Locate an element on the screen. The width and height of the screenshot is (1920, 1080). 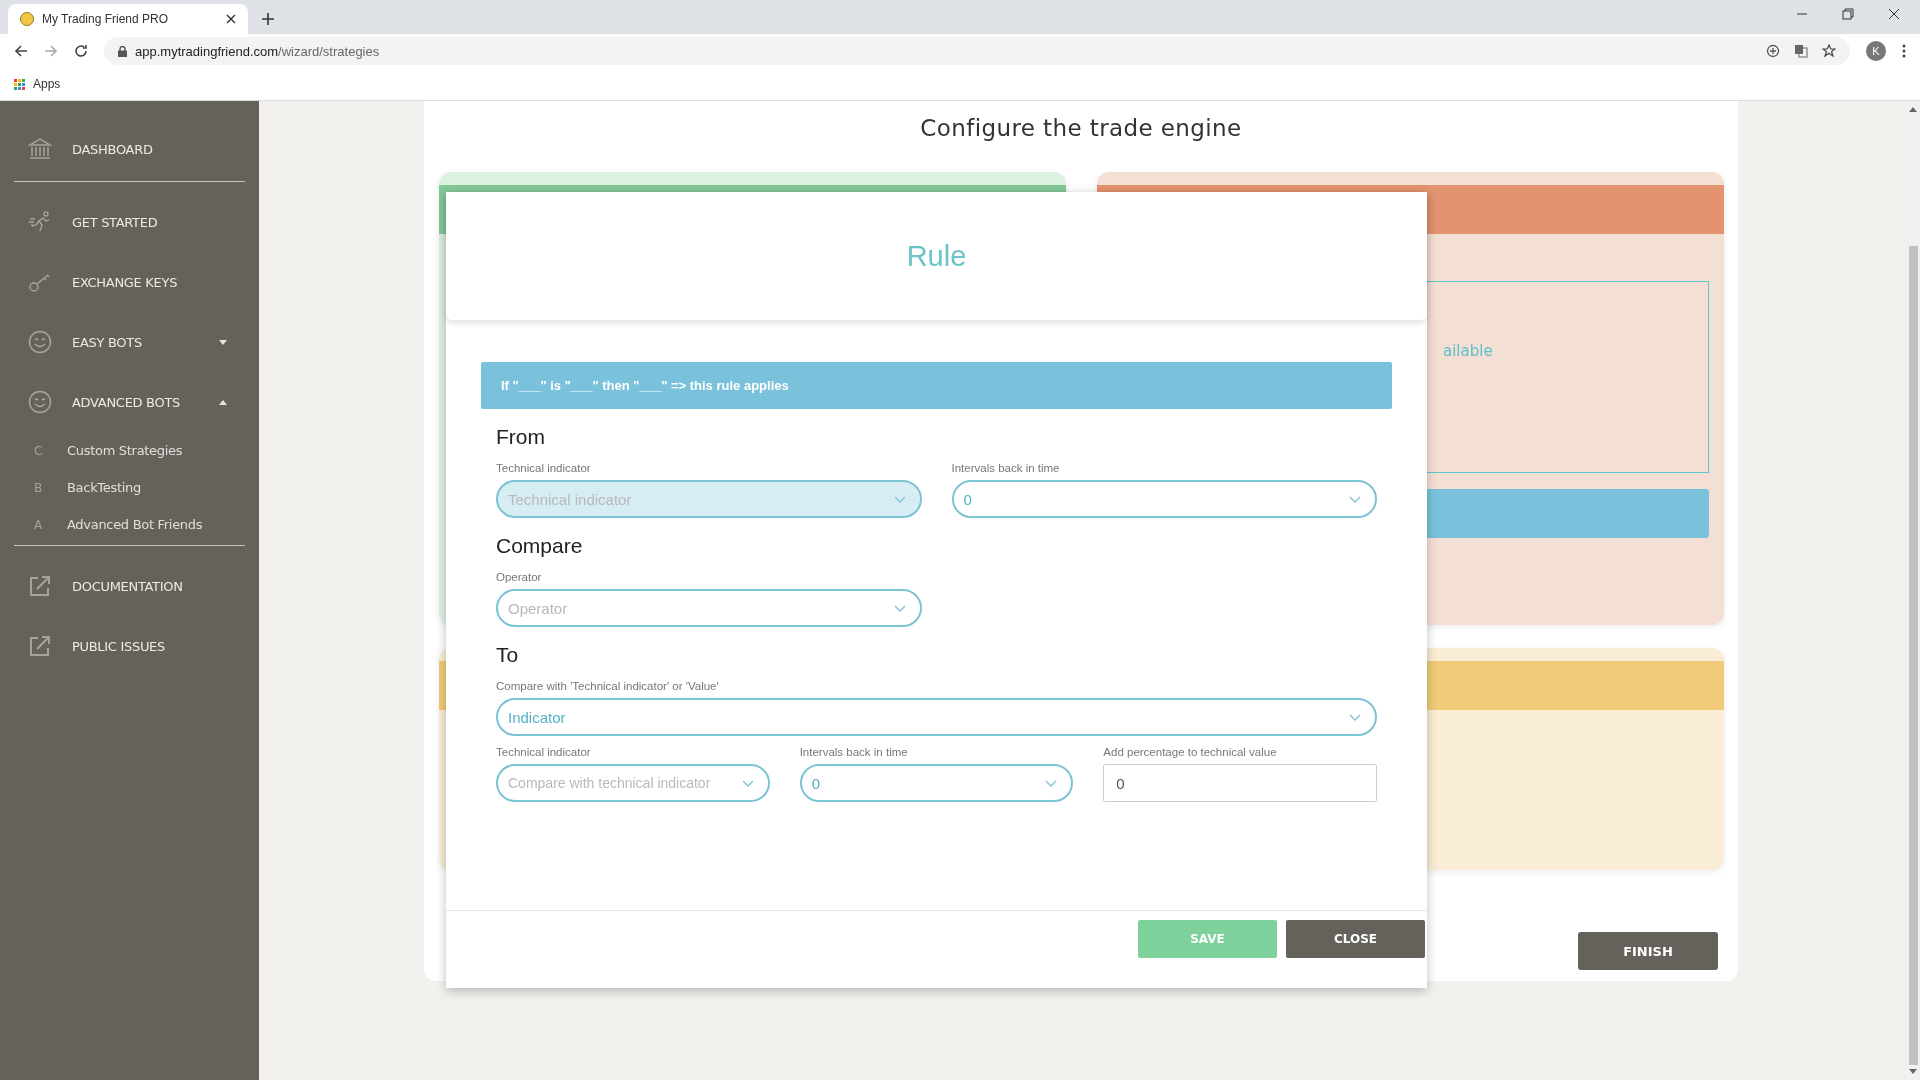
page-title: Configure the trade engine is located at coordinates (1081, 128).